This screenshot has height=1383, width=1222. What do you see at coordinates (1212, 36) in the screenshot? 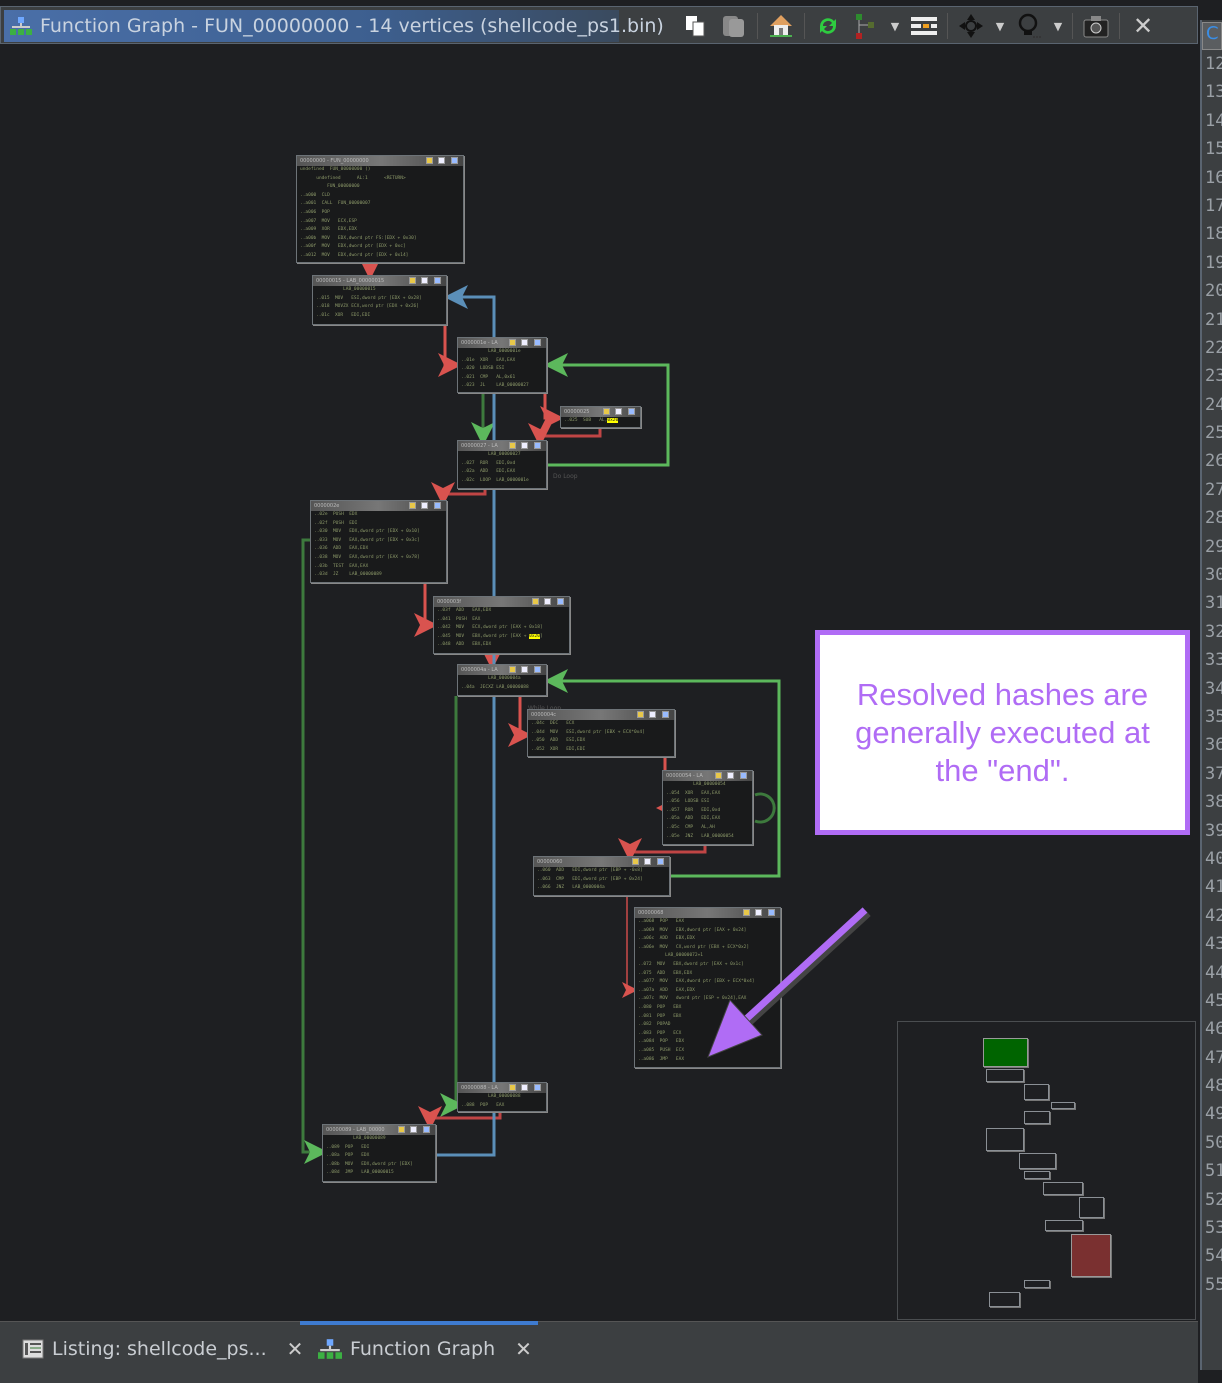
I see `listing-panel-button: C` at bounding box center [1212, 36].